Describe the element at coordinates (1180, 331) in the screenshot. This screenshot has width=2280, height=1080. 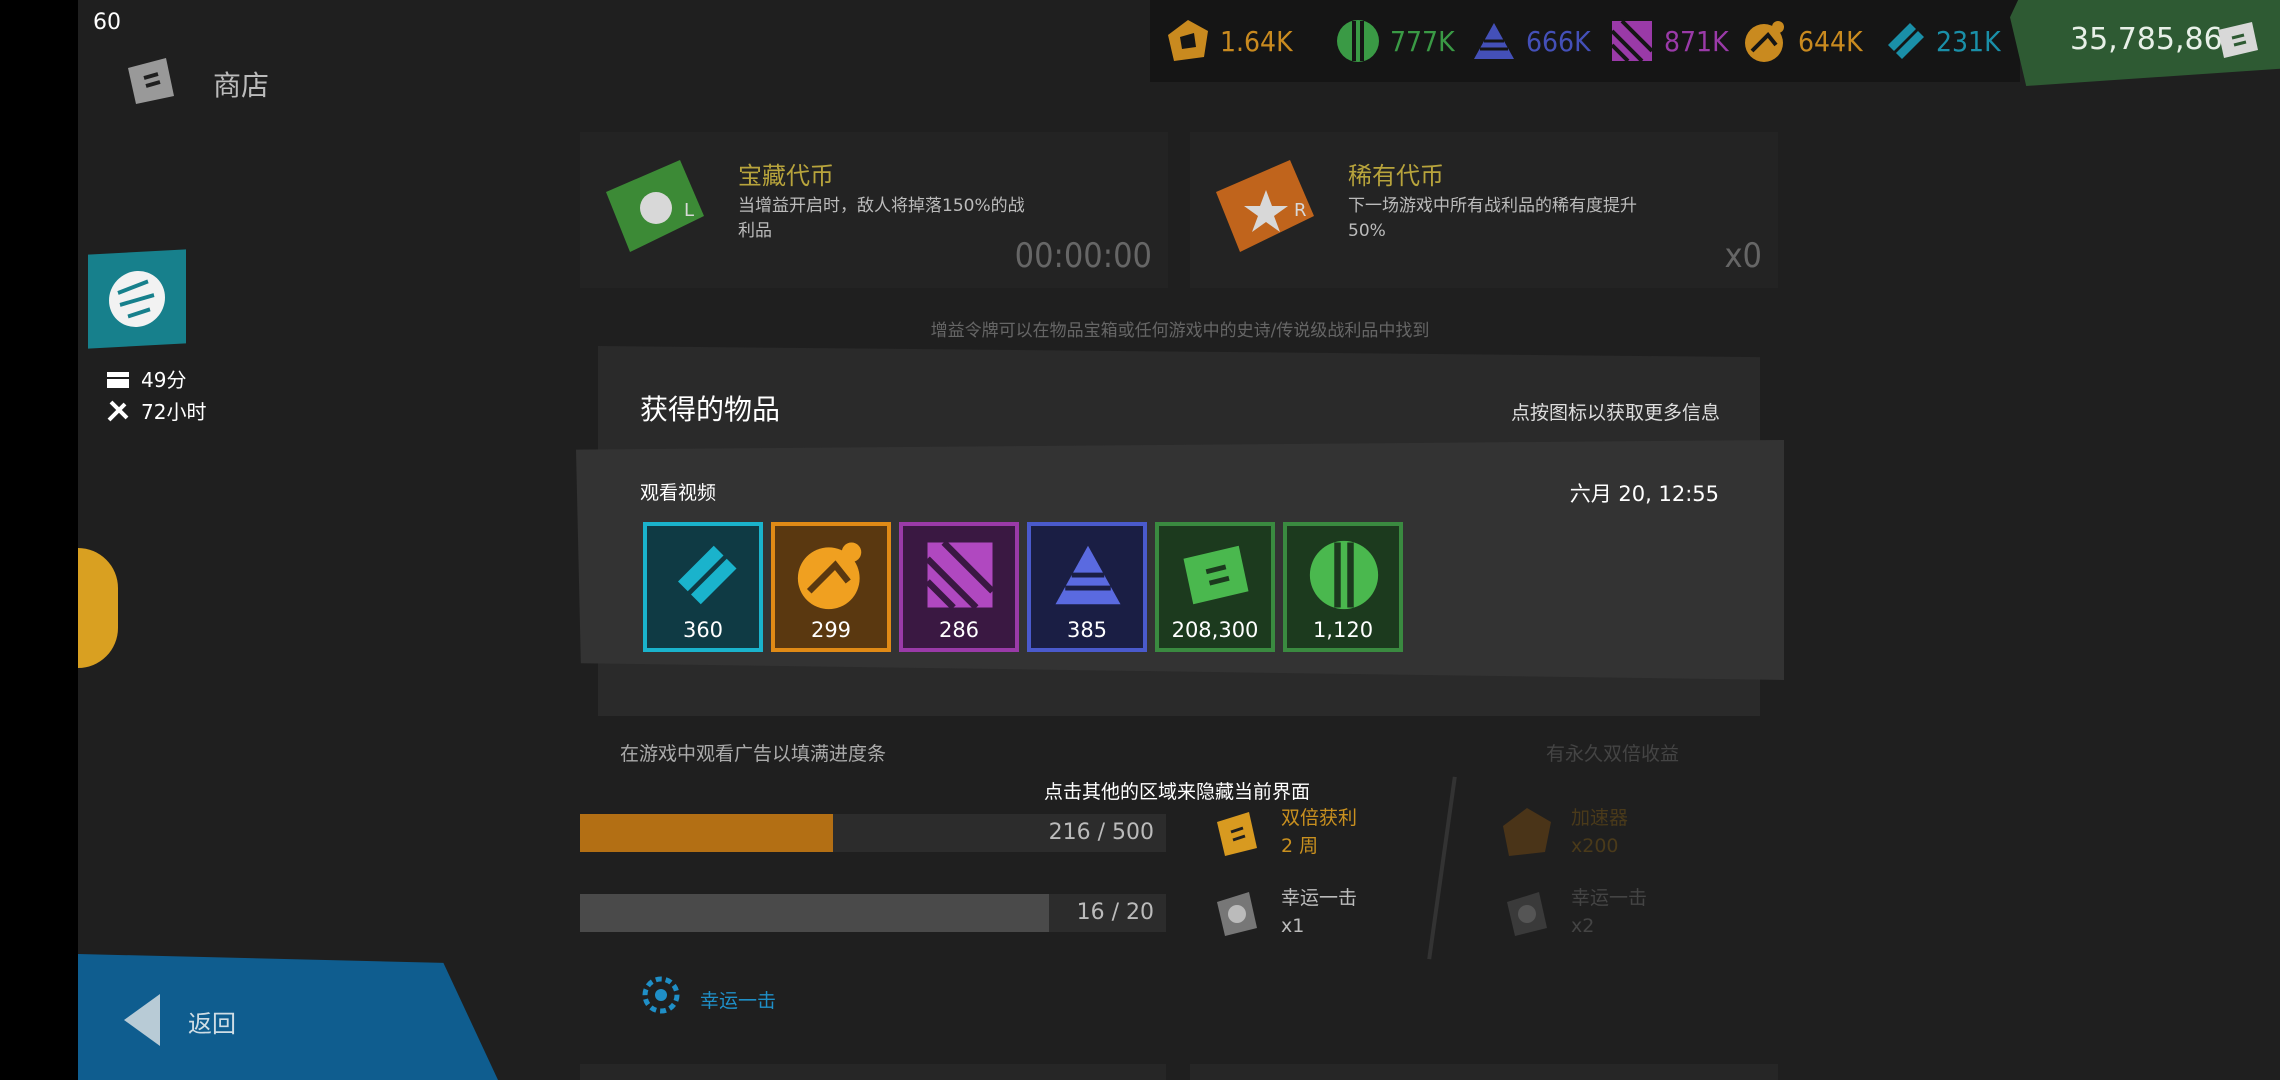
I see `token-hint: 增益令牌可以在物品宝箱或任何游戏中的史诗/传说级战利品中找到` at that location.